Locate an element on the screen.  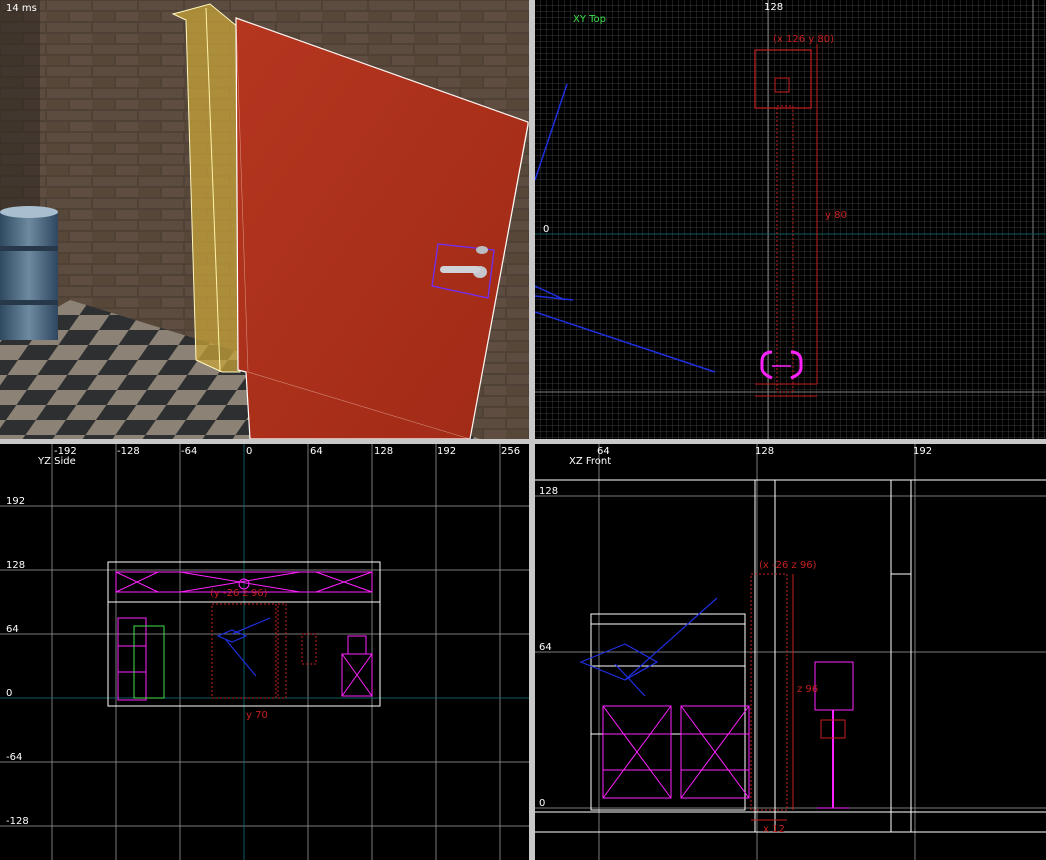
side-vtick: 128 is located at coordinates (15, 565).